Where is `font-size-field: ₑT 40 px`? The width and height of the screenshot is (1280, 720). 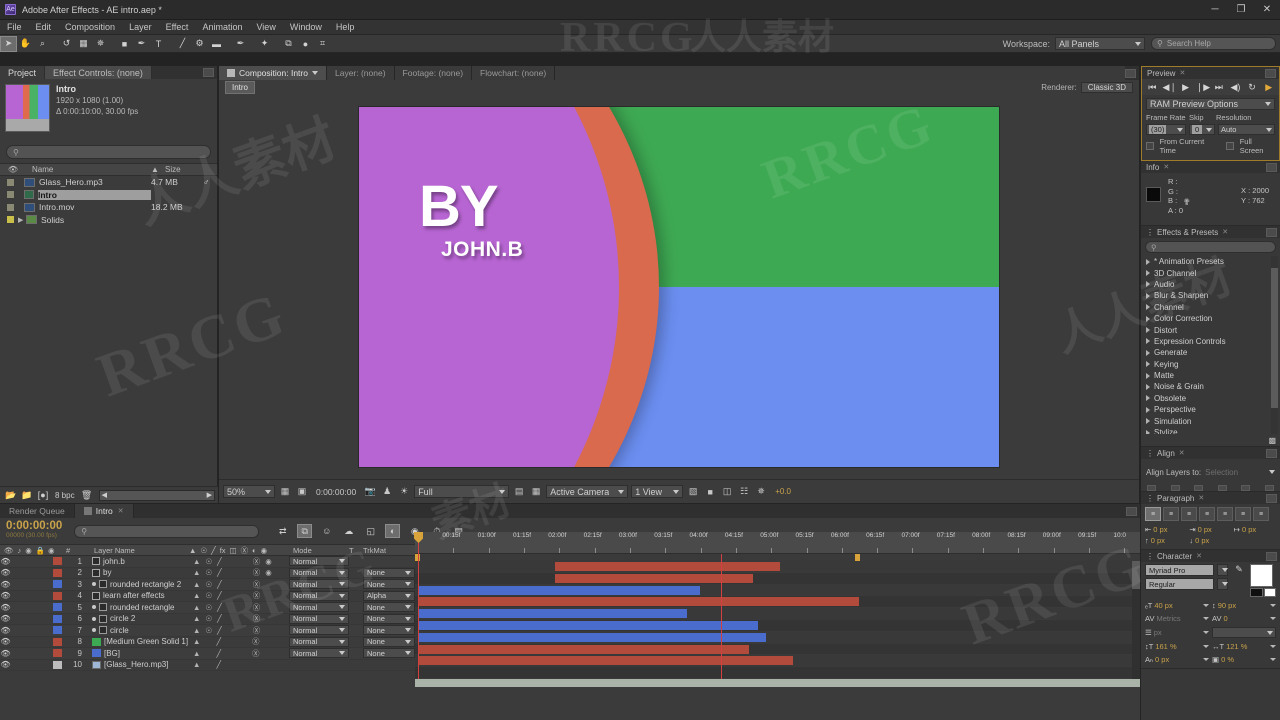 font-size-field: ₑT 40 px is located at coordinates (1177, 605).